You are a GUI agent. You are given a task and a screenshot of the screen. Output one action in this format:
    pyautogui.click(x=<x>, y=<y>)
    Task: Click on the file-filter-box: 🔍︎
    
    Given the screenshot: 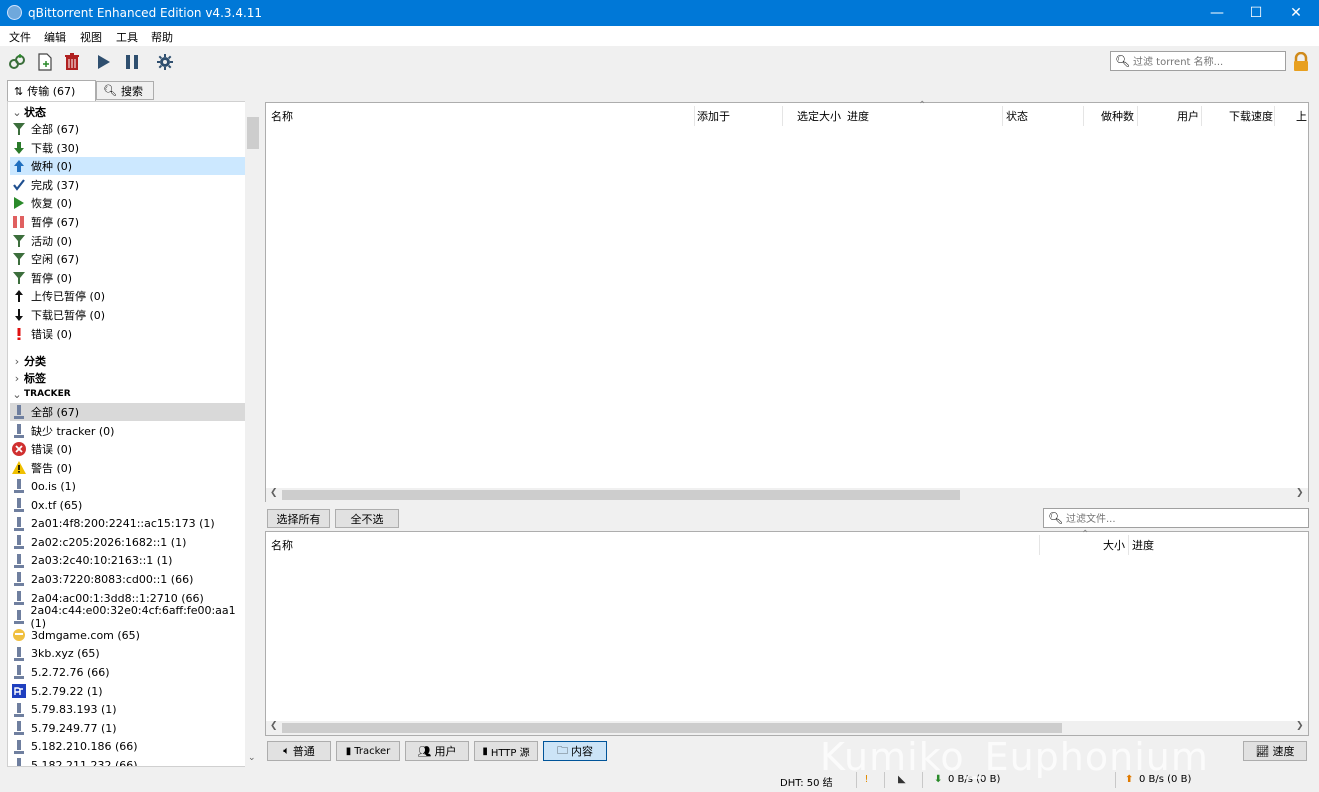 What is the action you would take?
    pyautogui.click(x=1176, y=518)
    